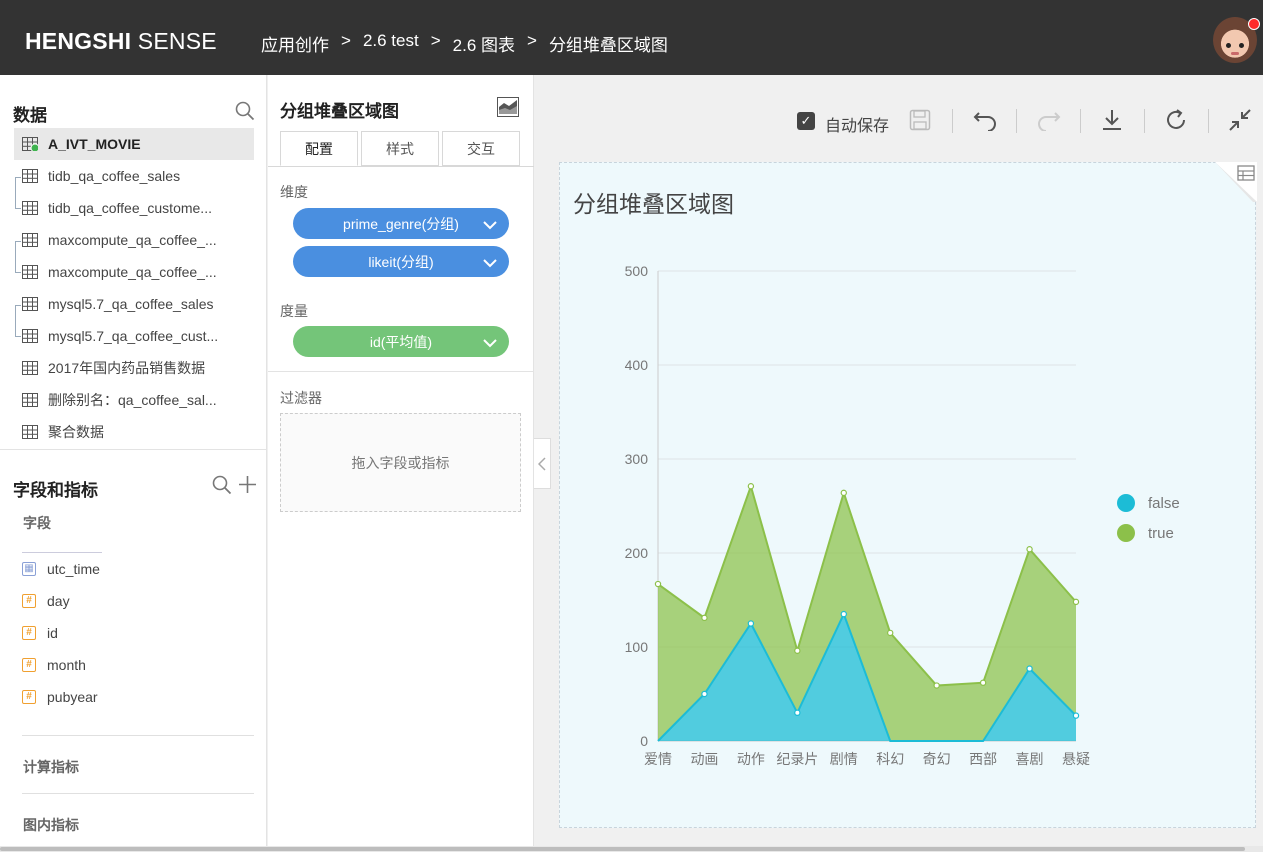 The height and width of the screenshot is (852, 1263). Describe the element at coordinates (1235, 53) in the screenshot. I see `avatar-mouth` at that location.